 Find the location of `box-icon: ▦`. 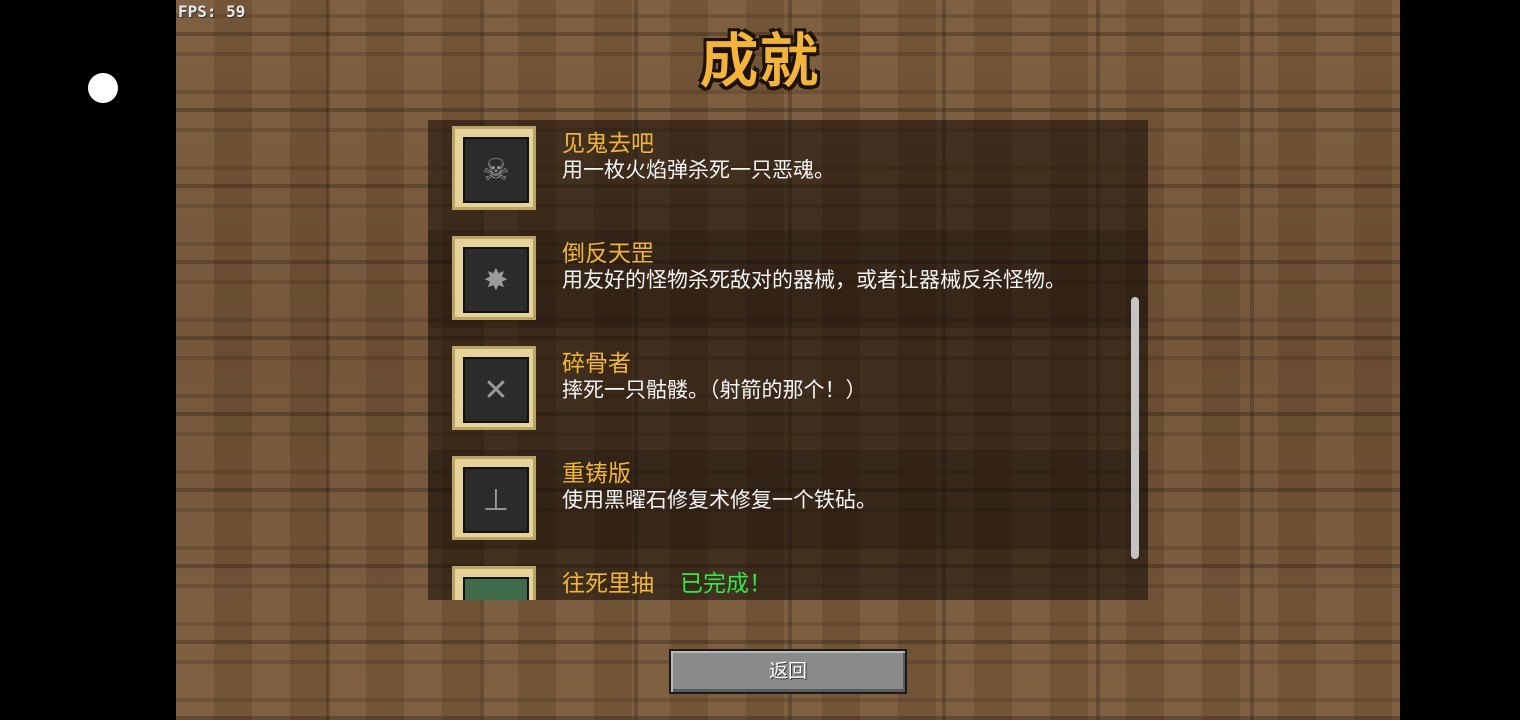

box-icon: ▦ is located at coordinates (496, 588).